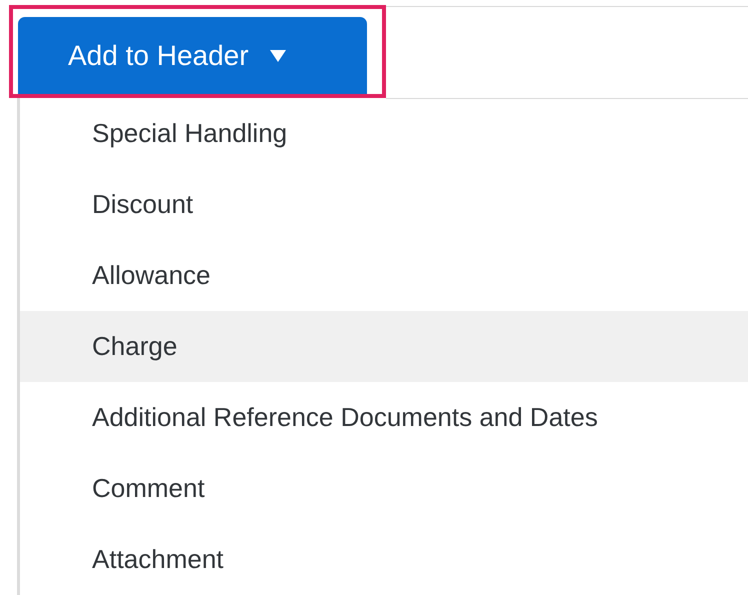 This screenshot has height=595, width=748. I want to click on caret-icon, so click(277, 55).